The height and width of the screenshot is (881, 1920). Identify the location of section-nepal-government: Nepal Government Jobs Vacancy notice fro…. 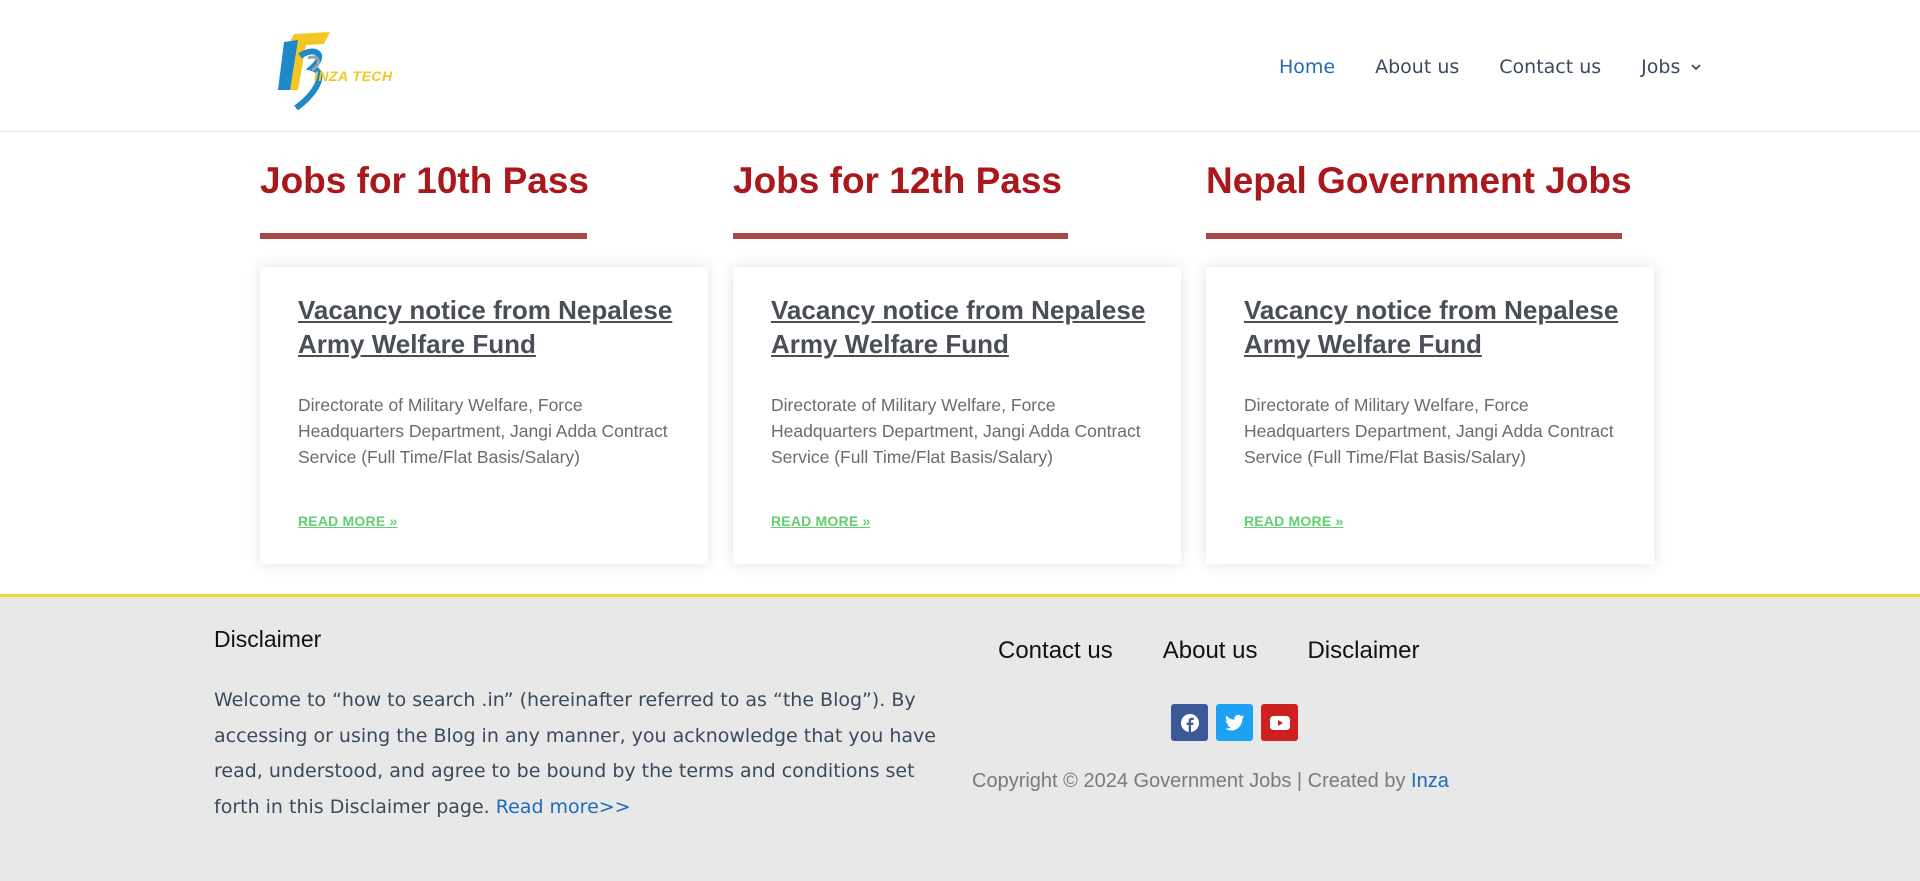
(1430, 360).